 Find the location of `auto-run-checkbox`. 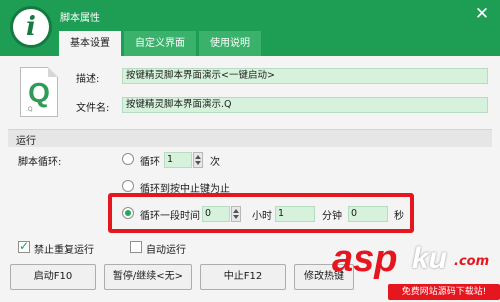

auto-run-checkbox is located at coordinates (136, 247).